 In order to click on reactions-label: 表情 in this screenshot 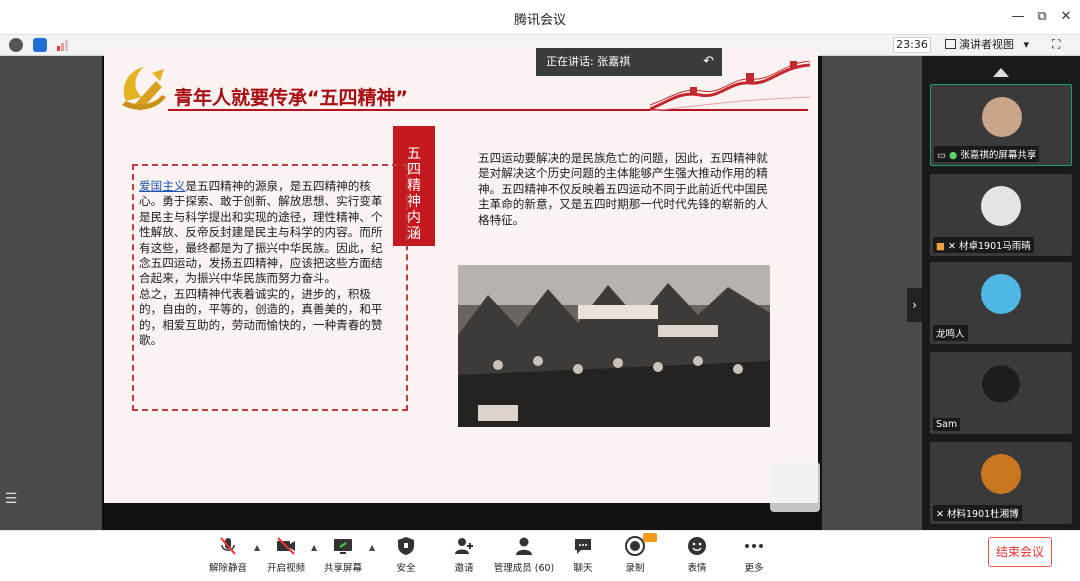, I will do `click(697, 568)`.